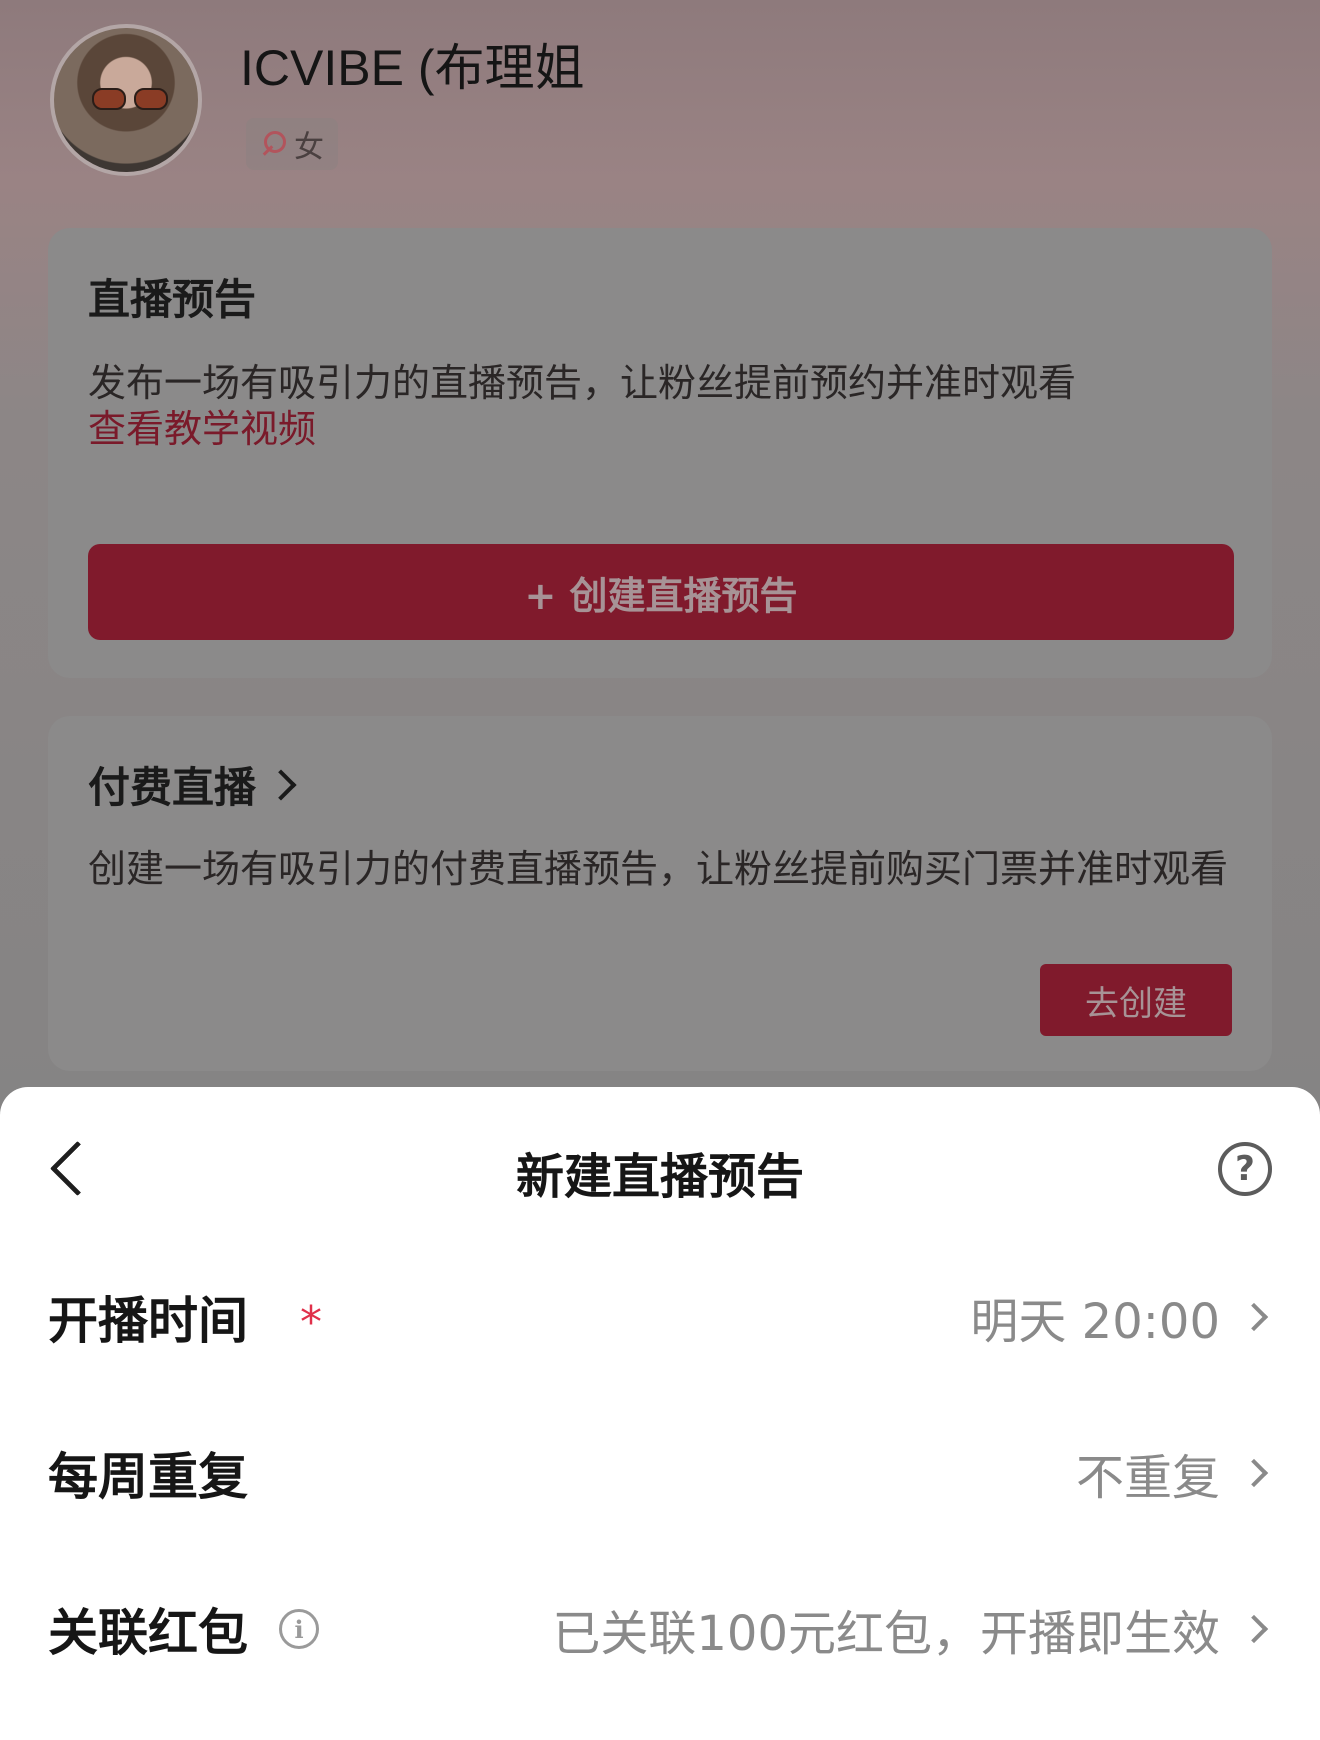  What do you see at coordinates (311, 1322) in the screenshot?
I see `required-mark: *` at bounding box center [311, 1322].